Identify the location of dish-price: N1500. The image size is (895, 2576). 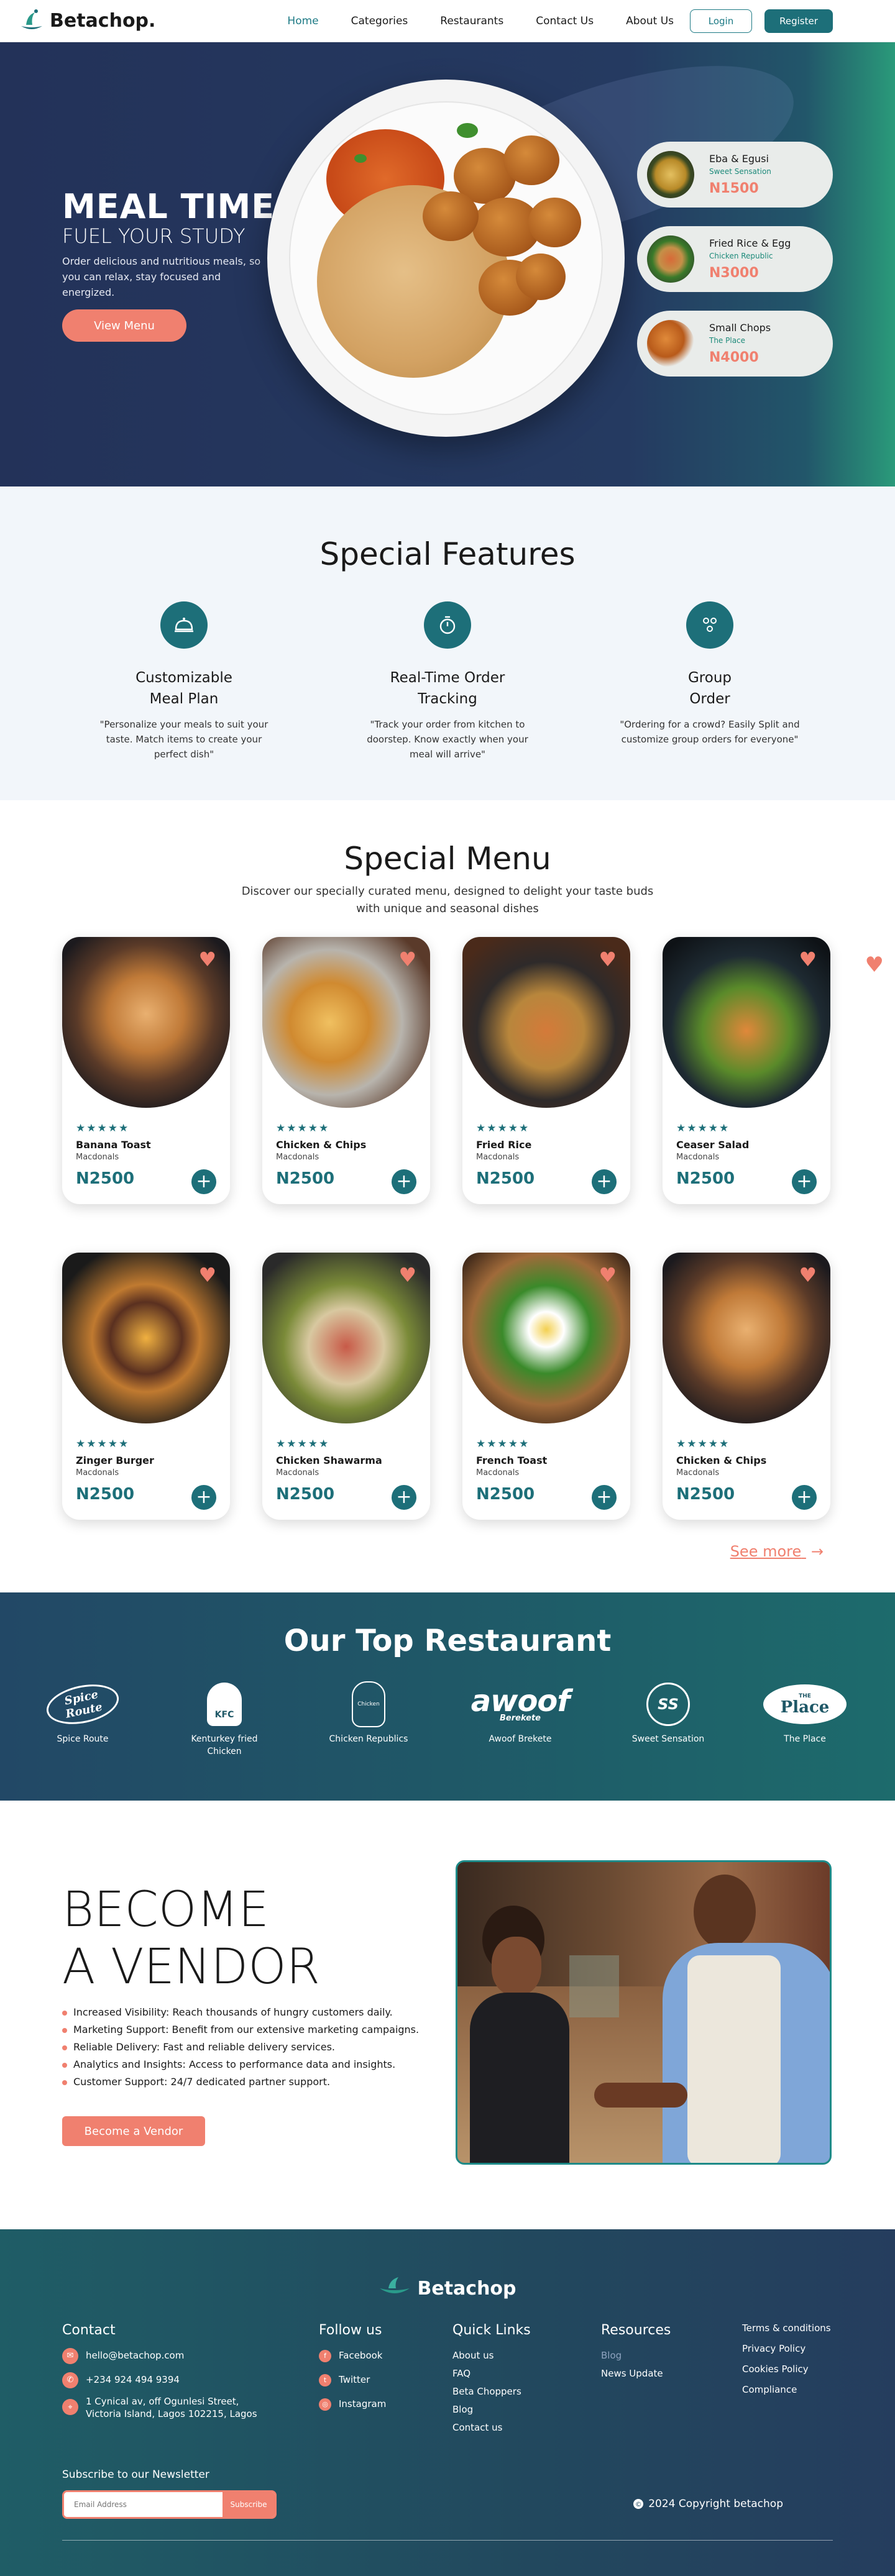
(734, 188).